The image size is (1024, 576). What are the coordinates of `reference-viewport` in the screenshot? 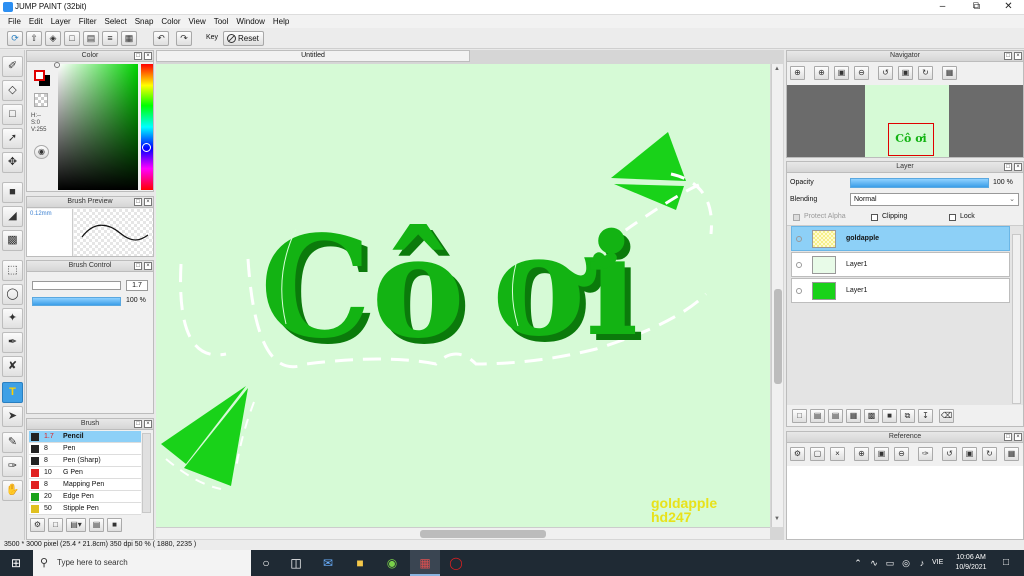 It's located at (905, 502).